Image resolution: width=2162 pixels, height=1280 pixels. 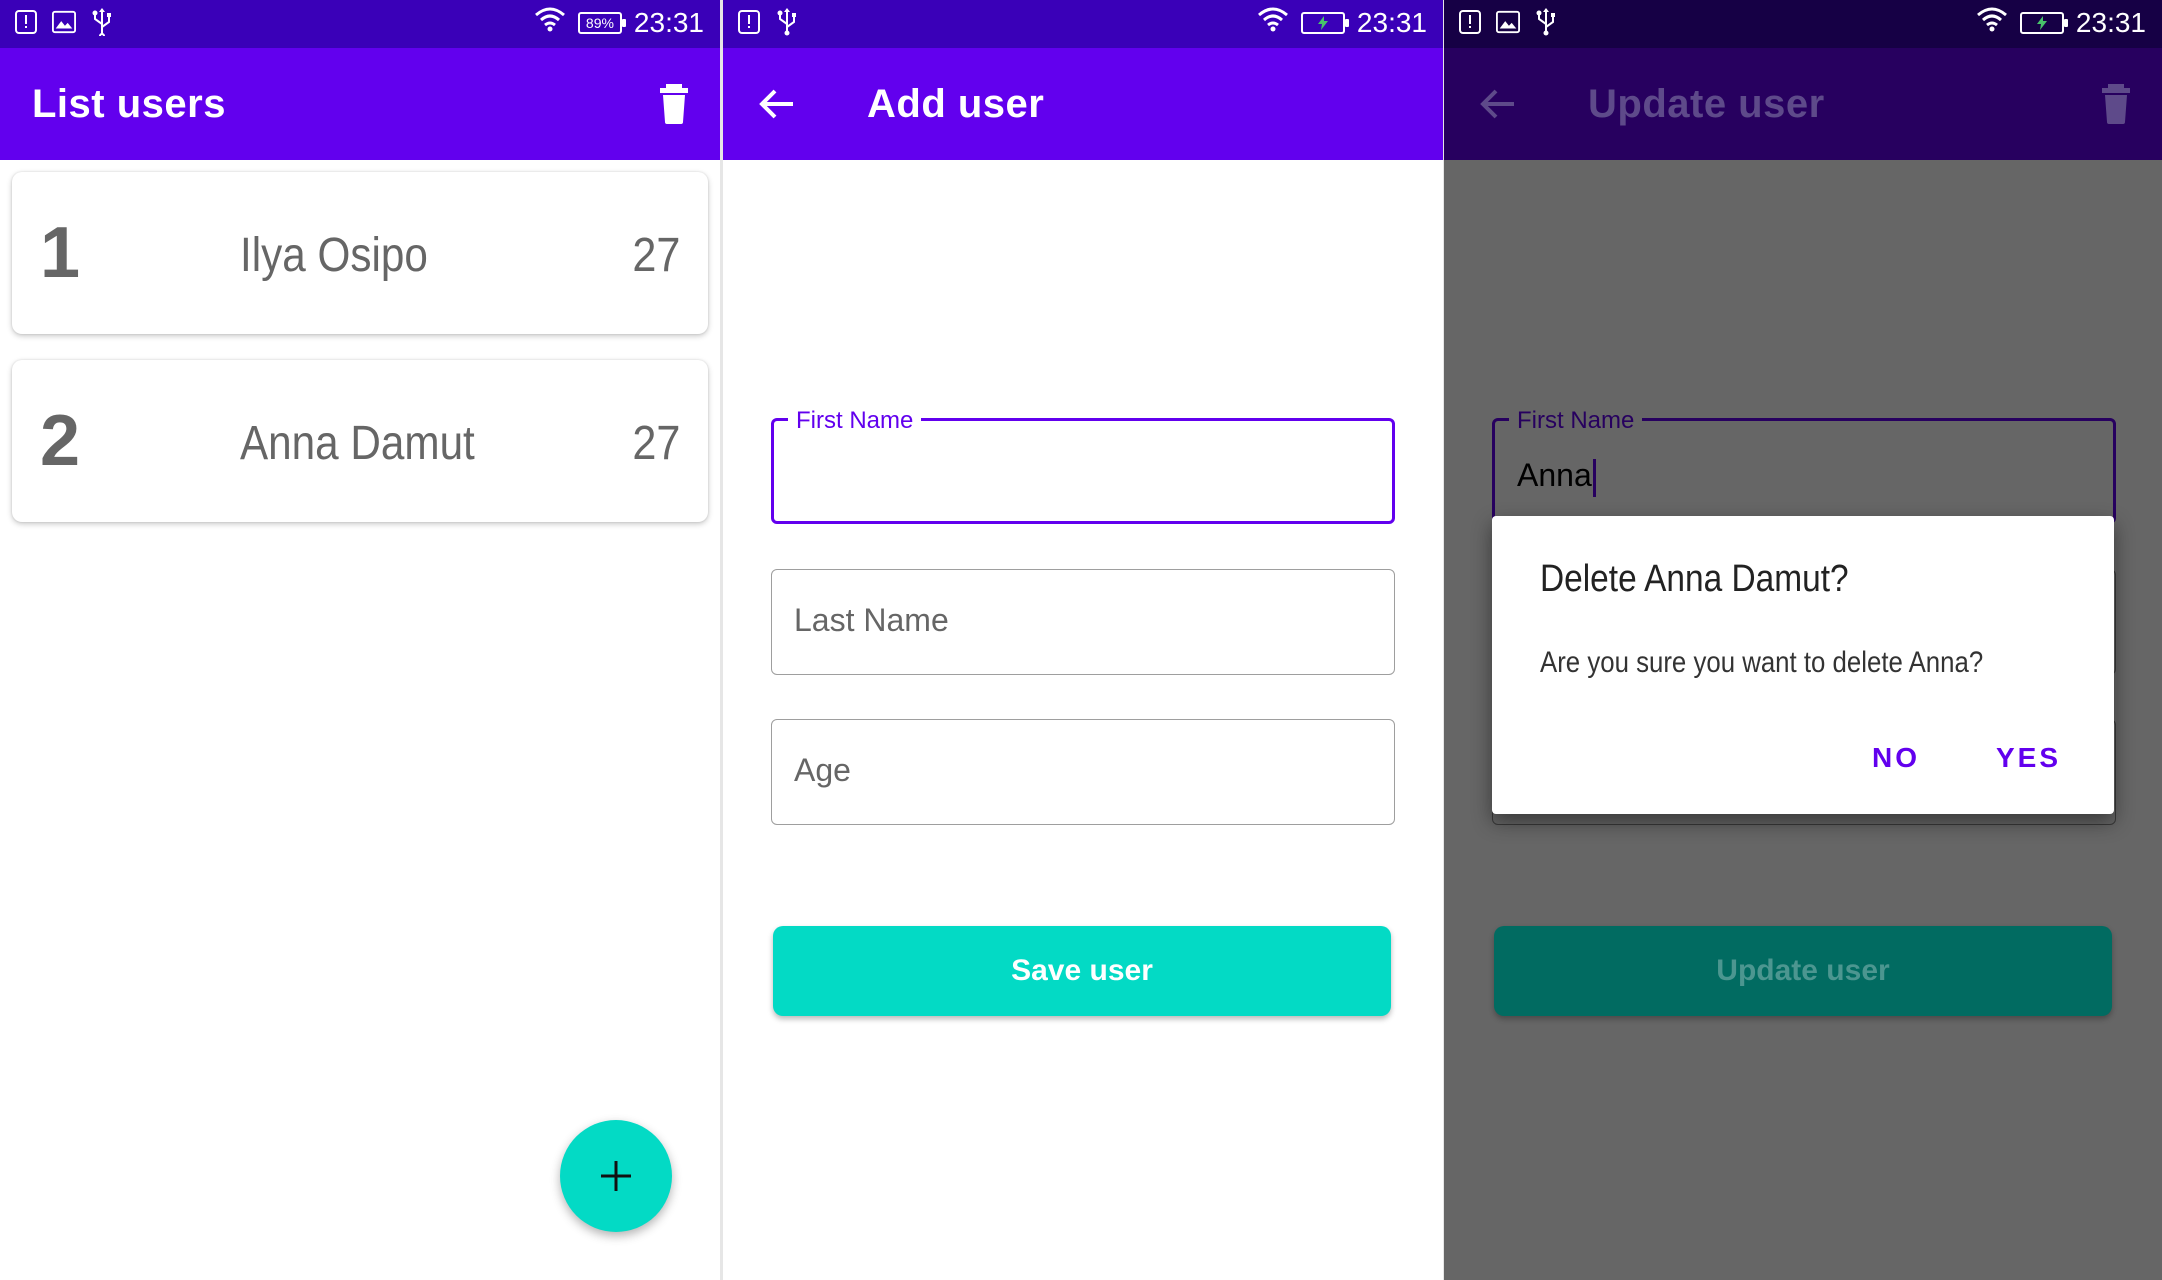 What do you see at coordinates (360, 24) in the screenshot?
I see `status-bar: 89% 23:31` at bounding box center [360, 24].